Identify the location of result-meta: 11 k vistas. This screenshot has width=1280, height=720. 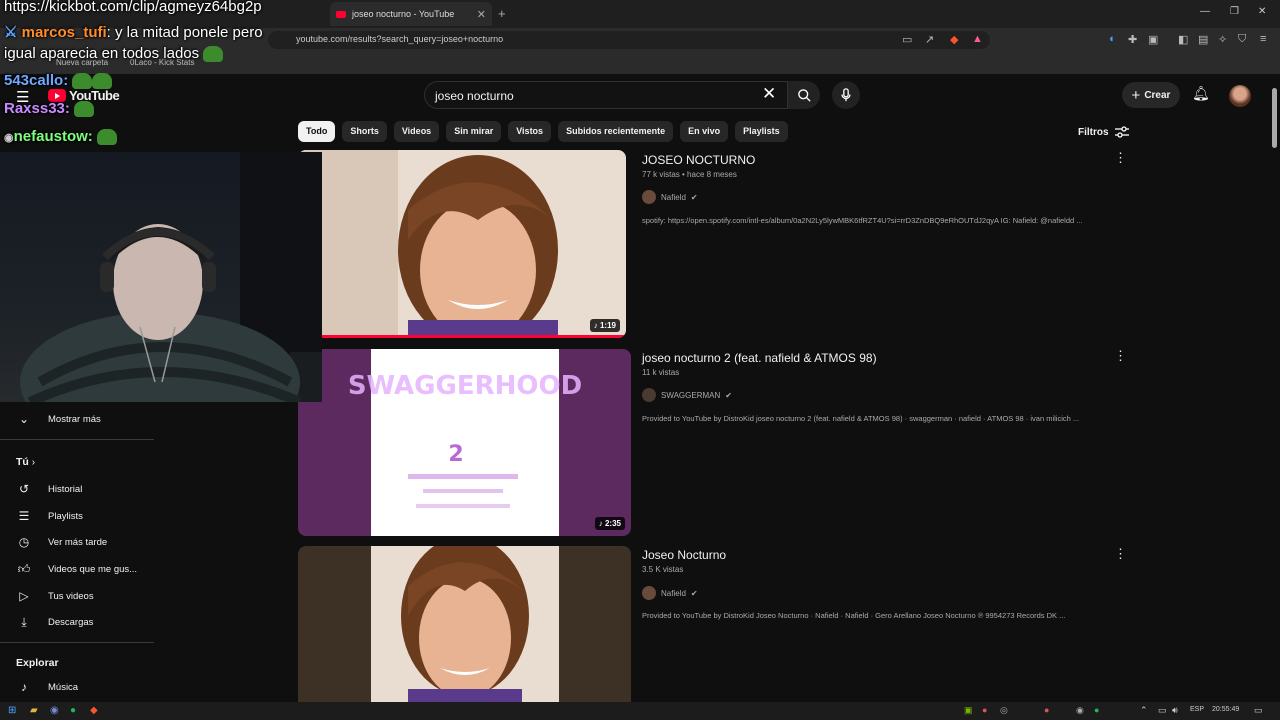
(661, 372).